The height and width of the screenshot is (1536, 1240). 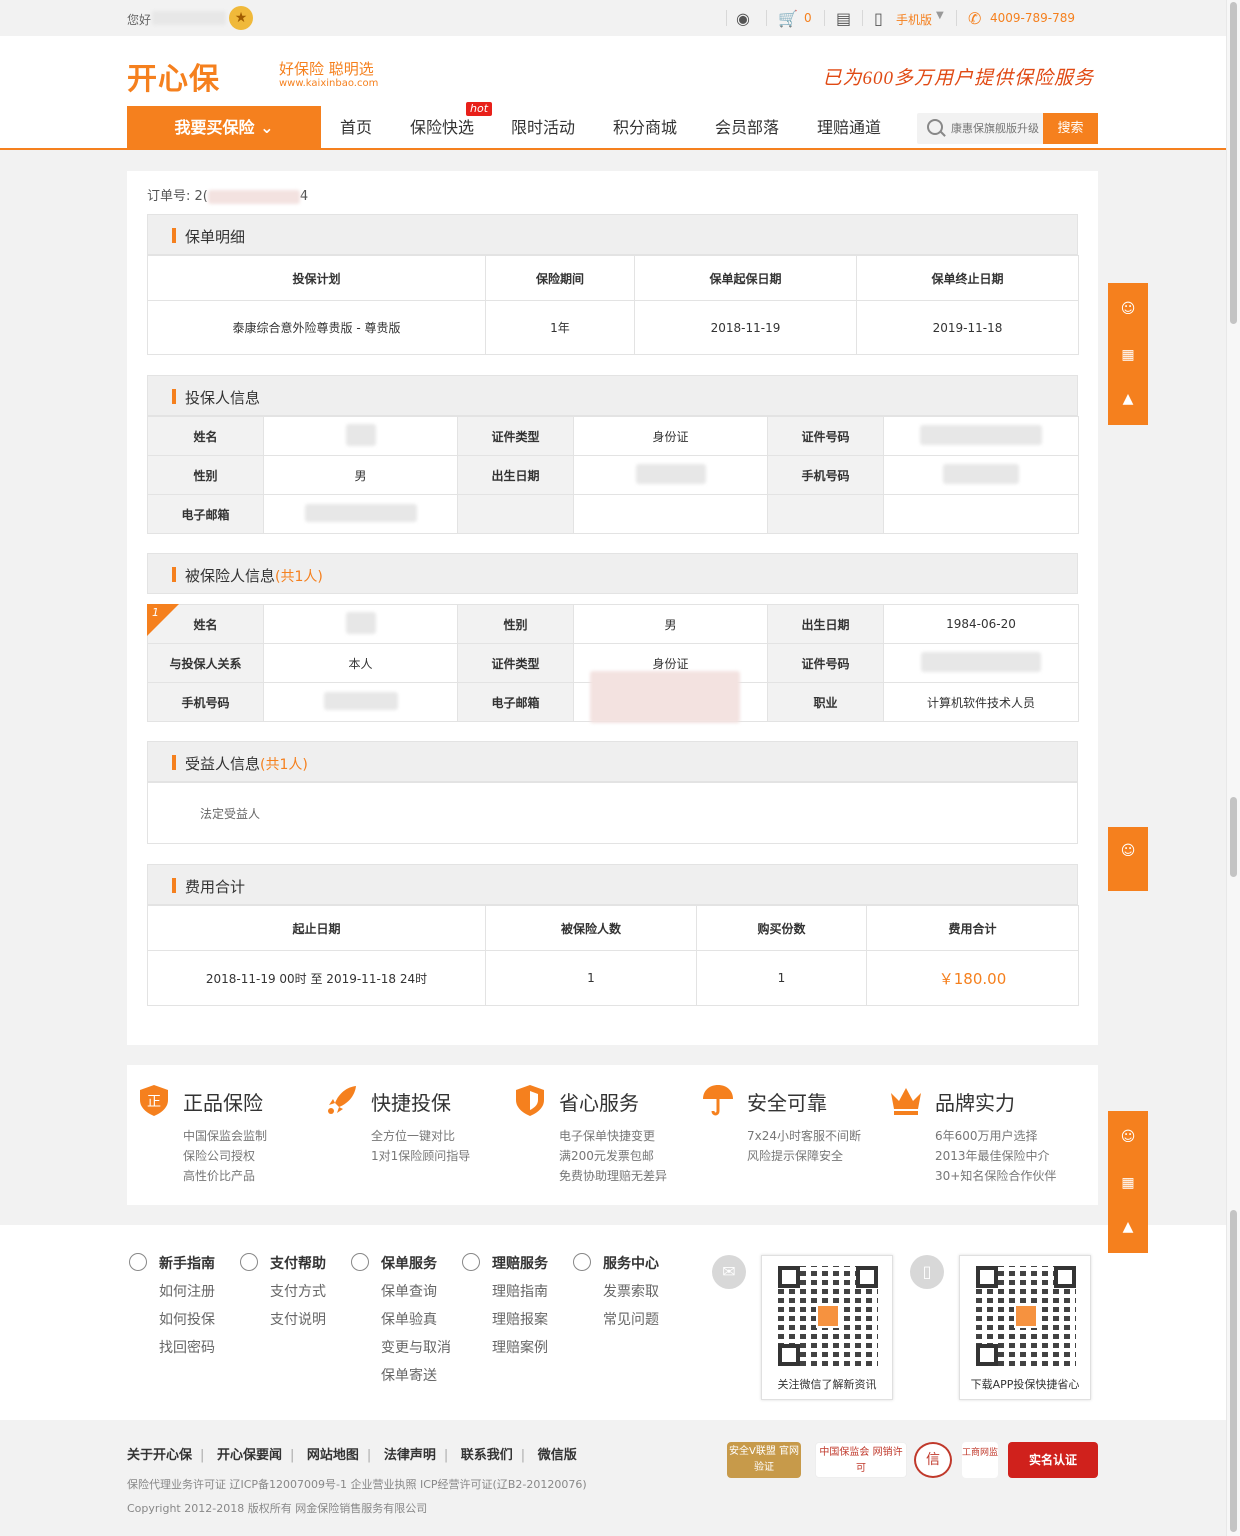 I want to click on orders-icon: ▤, so click(x=843, y=18).